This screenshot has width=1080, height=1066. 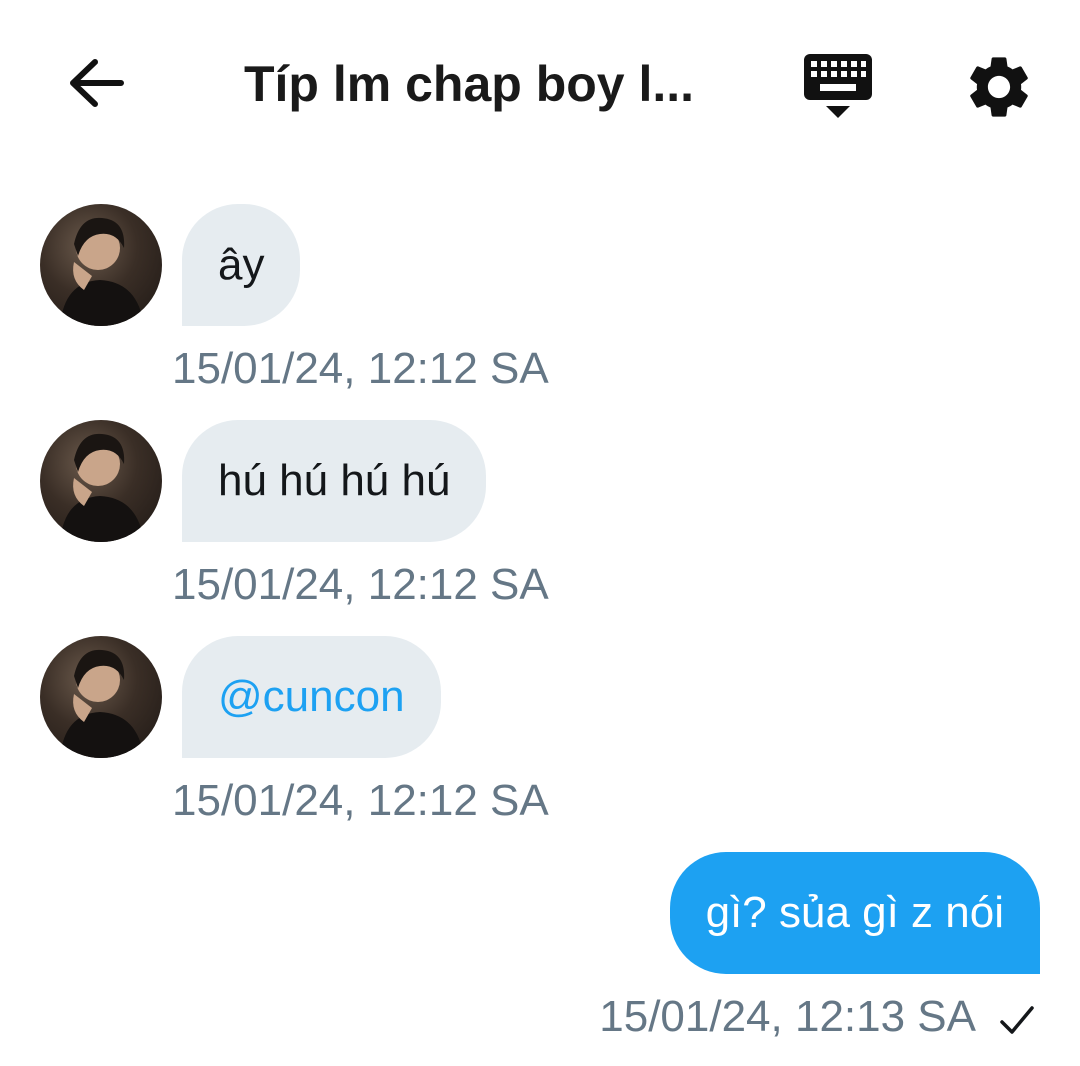 I want to click on back-button, so click(x=95, y=83).